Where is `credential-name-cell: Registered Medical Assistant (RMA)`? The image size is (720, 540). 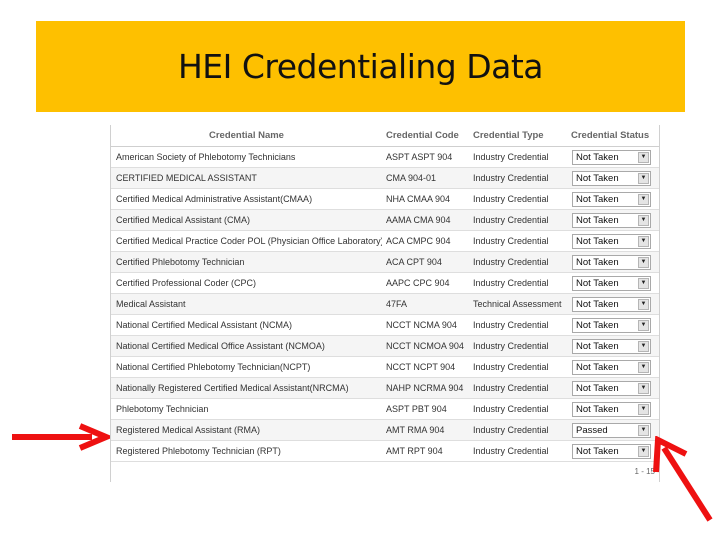
credential-name-cell: Registered Medical Assistant (RMA) is located at coordinates (246, 430).